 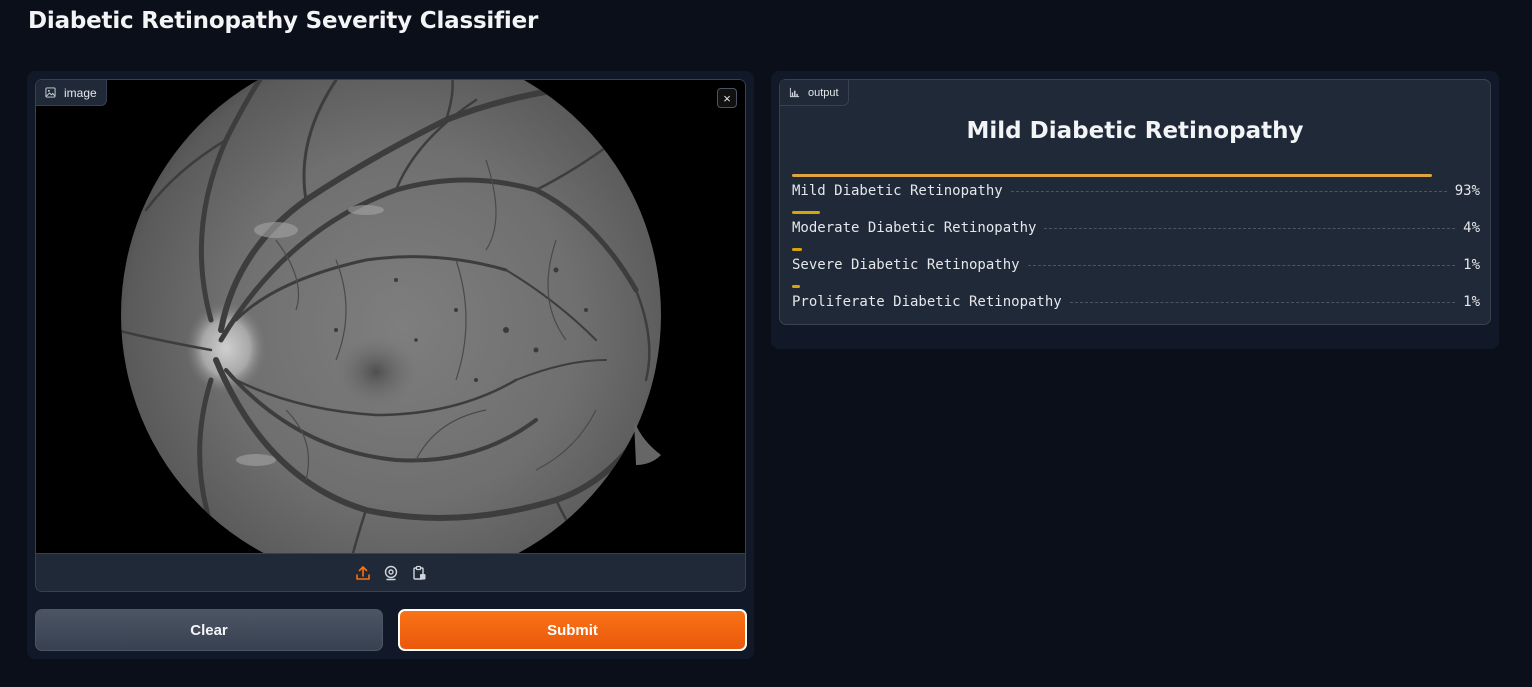 I want to click on upload-icon, so click(x=363, y=573).